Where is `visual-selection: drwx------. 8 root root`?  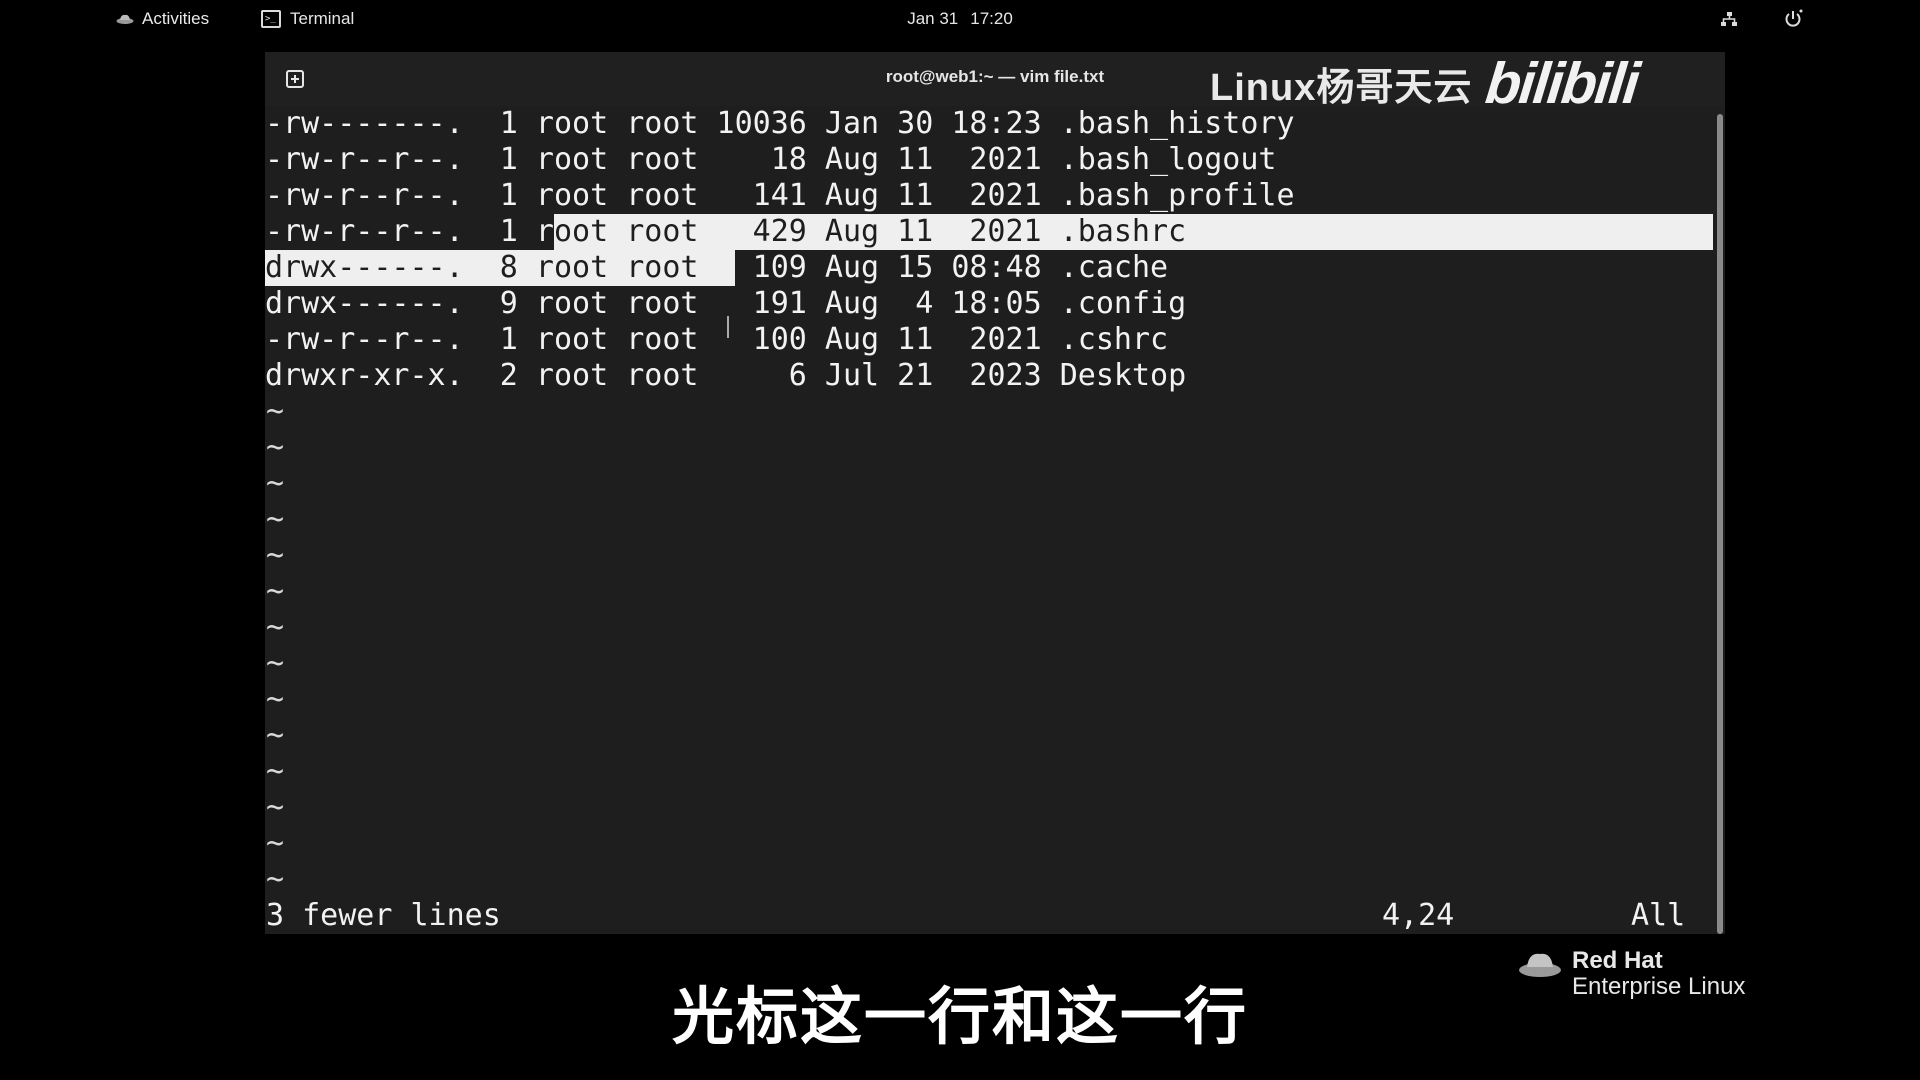 visual-selection: drwx------. 8 root root is located at coordinates (500, 268).